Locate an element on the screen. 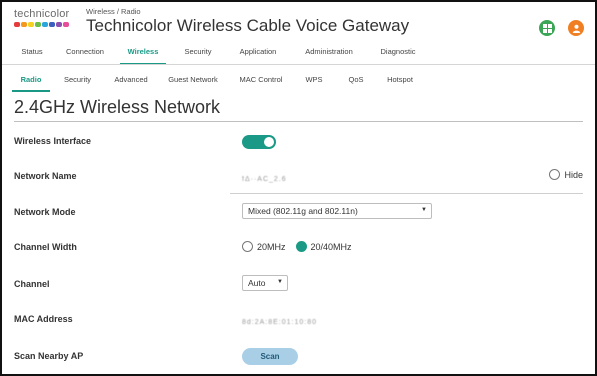 The width and height of the screenshot is (597, 376). network-name-field: fΔ··AC_2.6 is located at coordinates (264, 179).